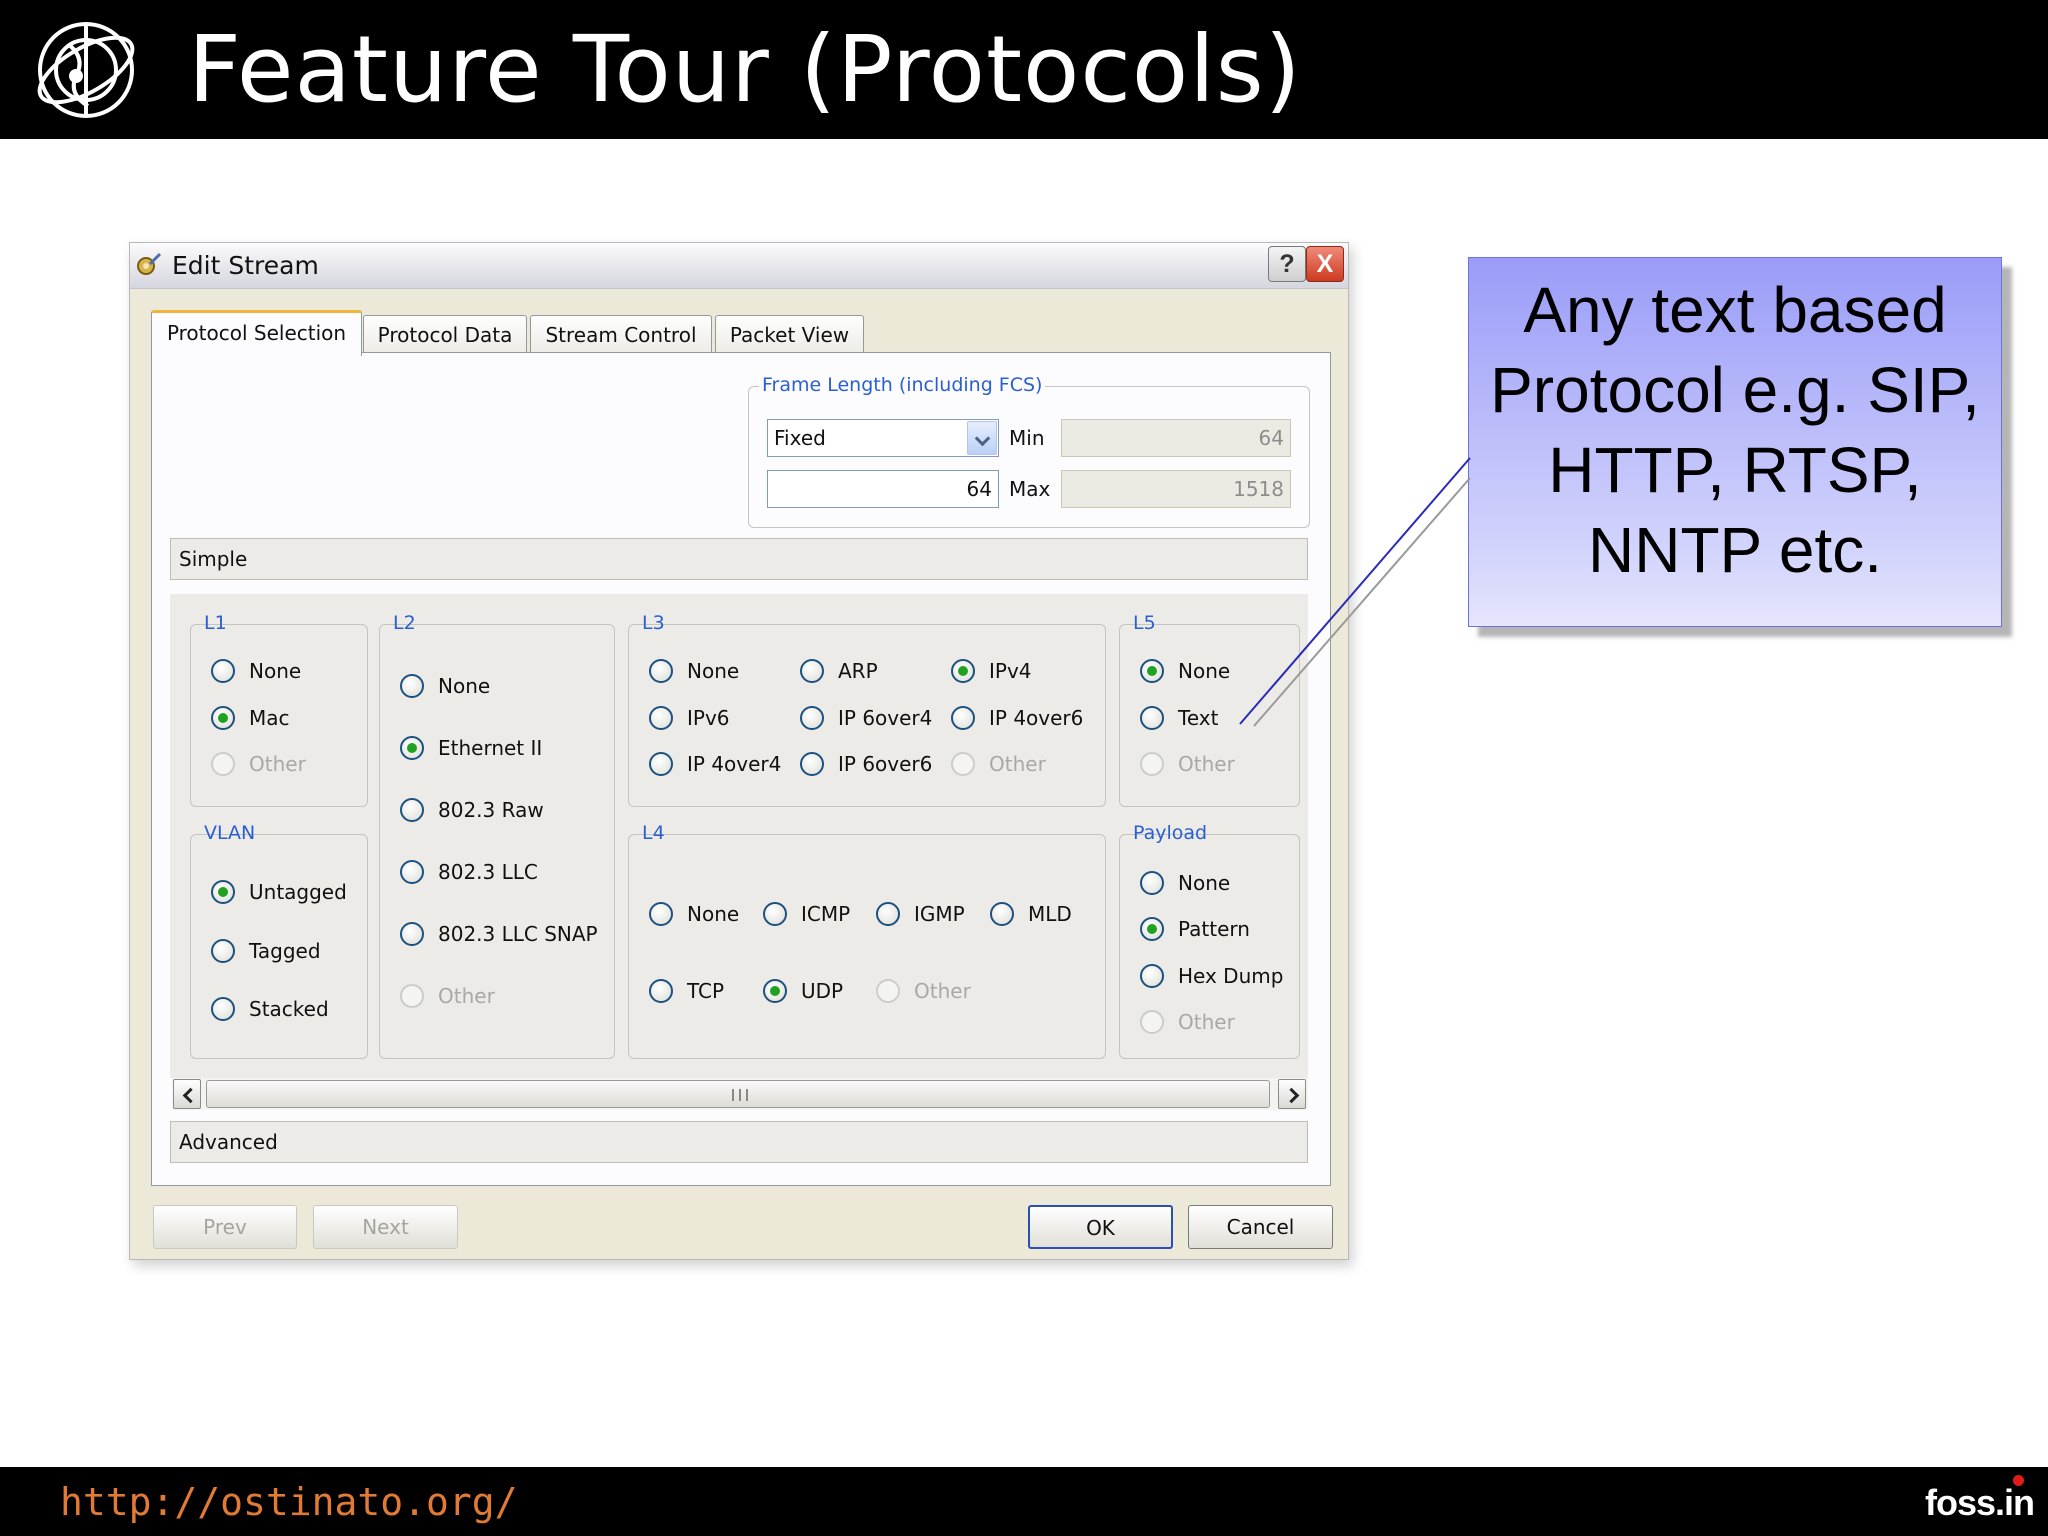 The height and width of the screenshot is (1536, 2048). Describe the element at coordinates (883, 489) in the screenshot. I see `frame-length-field: 64` at that location.